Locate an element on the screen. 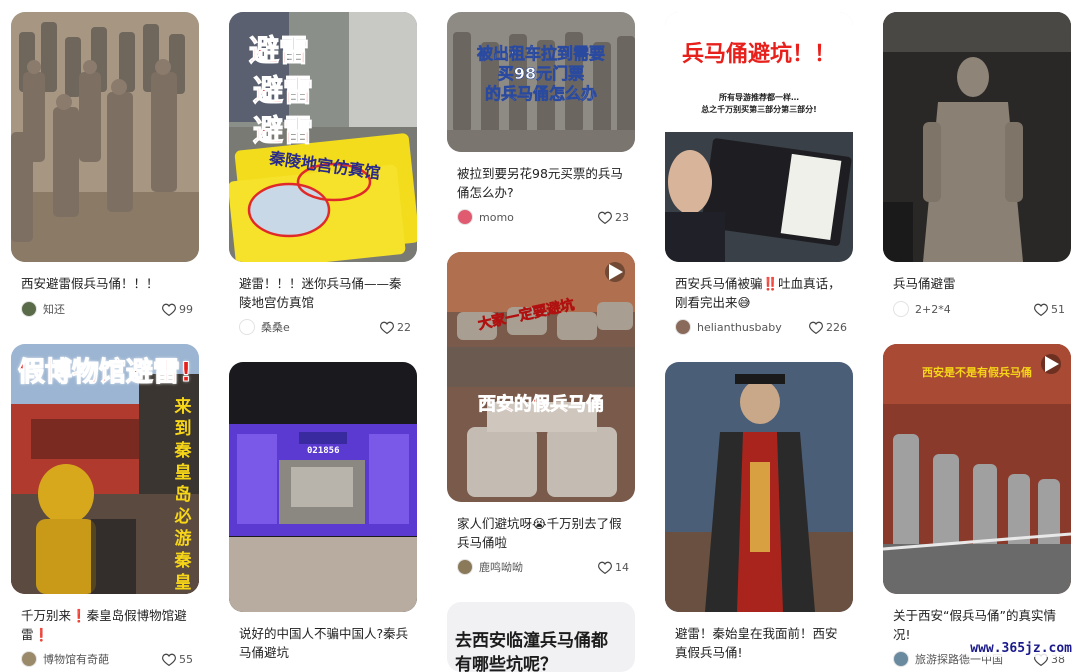 The height and width of the screenshot is (672, 1080). like-count: 226 is located at coordinates (836, 327).